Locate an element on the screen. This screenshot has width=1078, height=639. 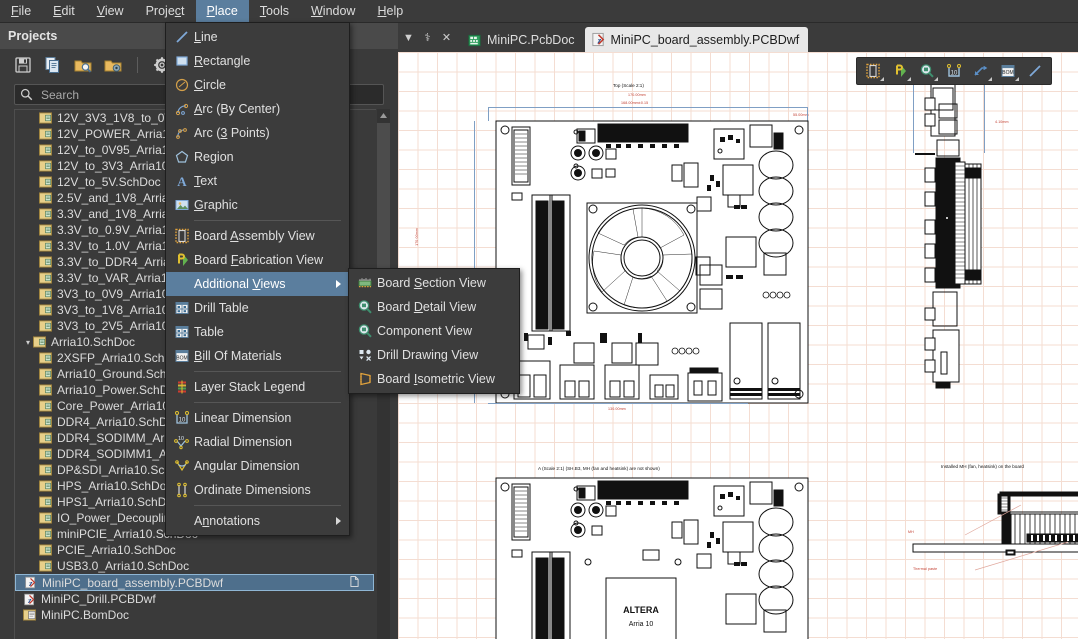
board-assembly-view-tool is located at coordinates (873, 71).